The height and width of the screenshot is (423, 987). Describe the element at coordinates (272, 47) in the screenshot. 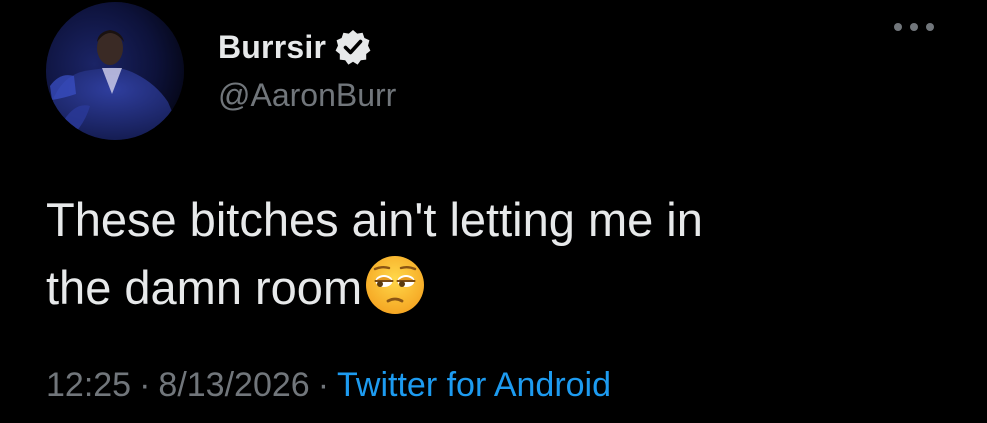

I see `display-name: Burrsir` at that location.